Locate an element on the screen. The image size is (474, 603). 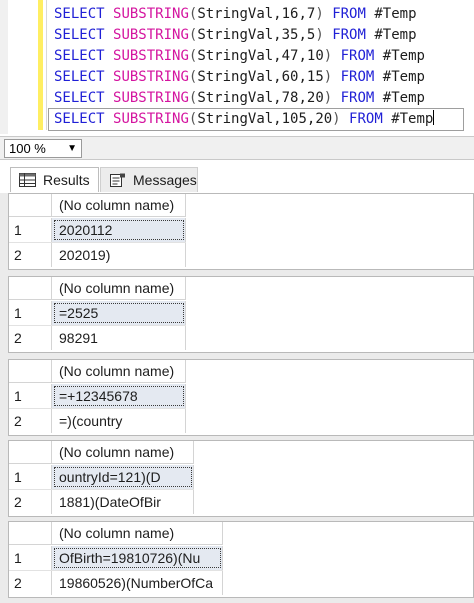
function-args: StringVal,16,7 is located at coordinates (256, 14).